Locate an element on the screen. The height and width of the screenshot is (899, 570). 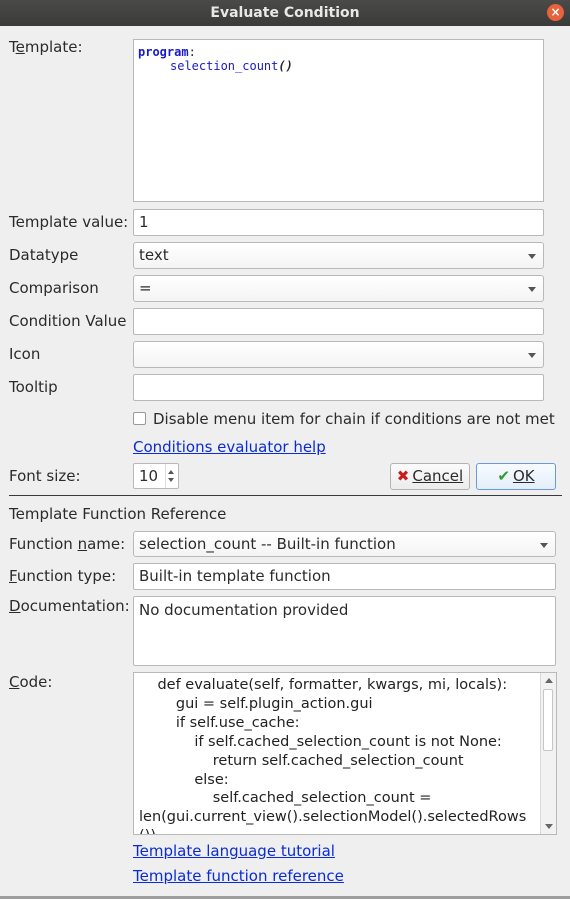
function-name-select: selection_count -- Built-in function is located at coordinates (344, 544).